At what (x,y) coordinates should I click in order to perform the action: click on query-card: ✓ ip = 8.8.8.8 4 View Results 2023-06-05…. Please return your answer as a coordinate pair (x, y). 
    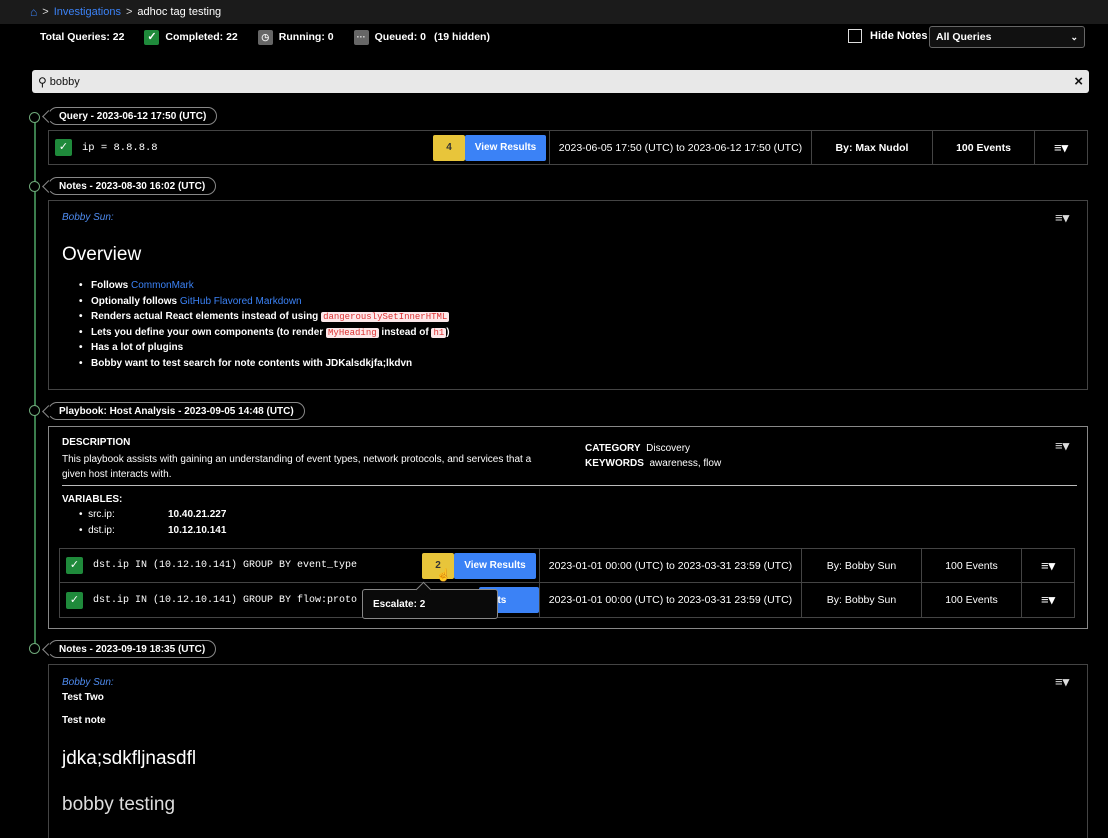
    Looking at the image, I should click on (568, 147).